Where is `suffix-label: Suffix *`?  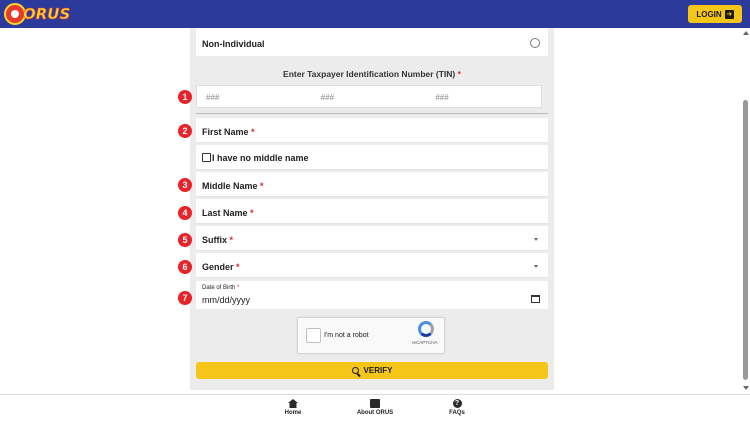
suffix-label: Suffix * is located at coordinates (218, 240).